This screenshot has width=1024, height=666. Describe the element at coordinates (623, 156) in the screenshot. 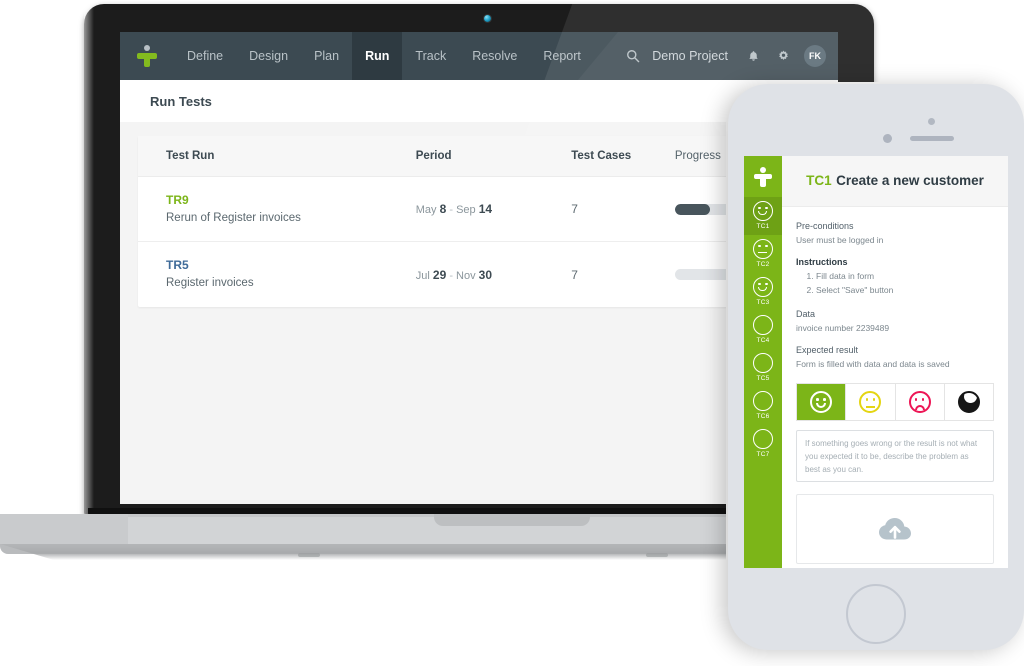

I see `column-header-test-cases: Test Cases` at that location.